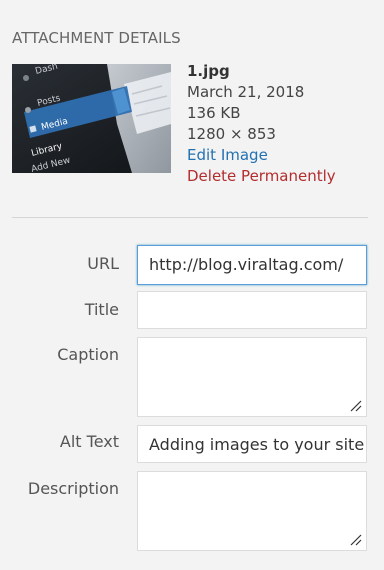  I want to click on edit-image-link: Edit Image, so click(261, 155).